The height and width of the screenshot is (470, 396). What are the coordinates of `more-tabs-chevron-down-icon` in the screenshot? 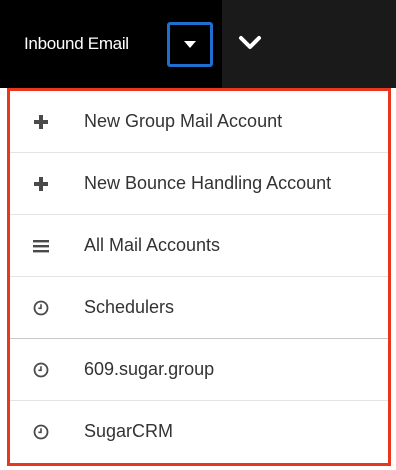 It's located at (250, 43).